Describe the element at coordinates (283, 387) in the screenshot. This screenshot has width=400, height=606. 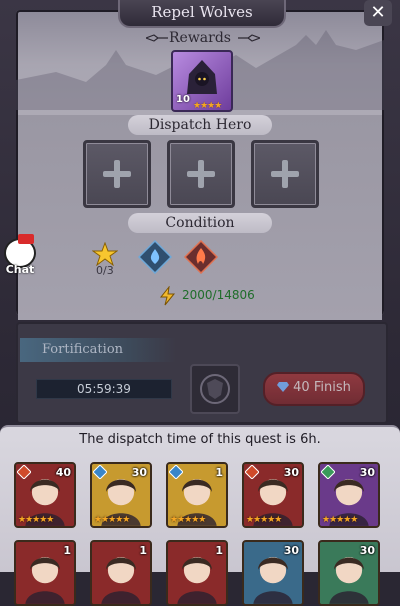
I see `gem-icon` at that location.